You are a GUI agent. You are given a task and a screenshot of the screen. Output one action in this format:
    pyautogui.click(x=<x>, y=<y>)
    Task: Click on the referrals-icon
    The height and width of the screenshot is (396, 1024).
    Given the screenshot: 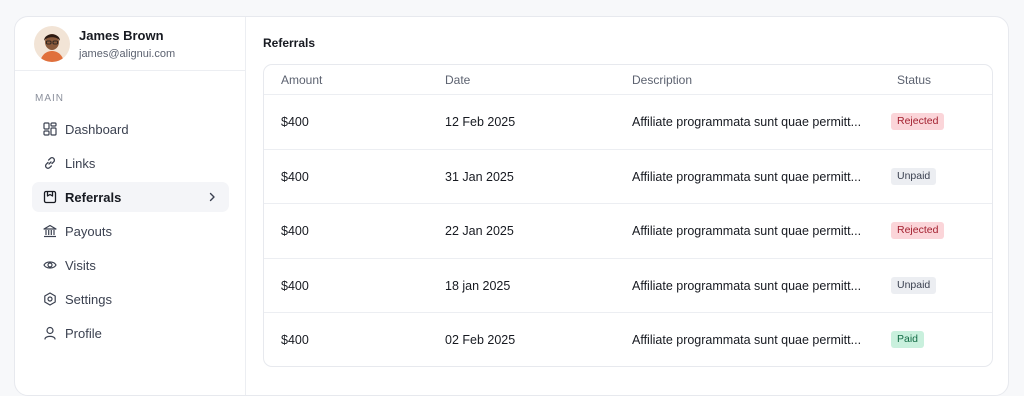 What is the action you would take?
    pyautogui.click(x=50, y=197)
    